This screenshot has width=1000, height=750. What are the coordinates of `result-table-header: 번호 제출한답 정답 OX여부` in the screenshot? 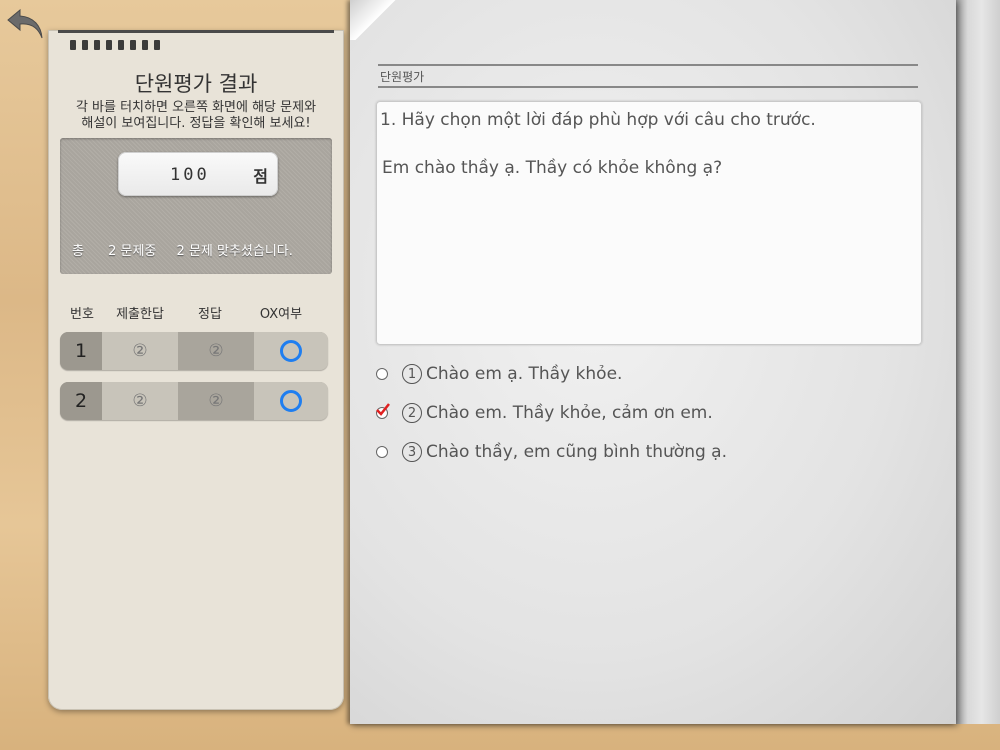 It's located at (196, 313).